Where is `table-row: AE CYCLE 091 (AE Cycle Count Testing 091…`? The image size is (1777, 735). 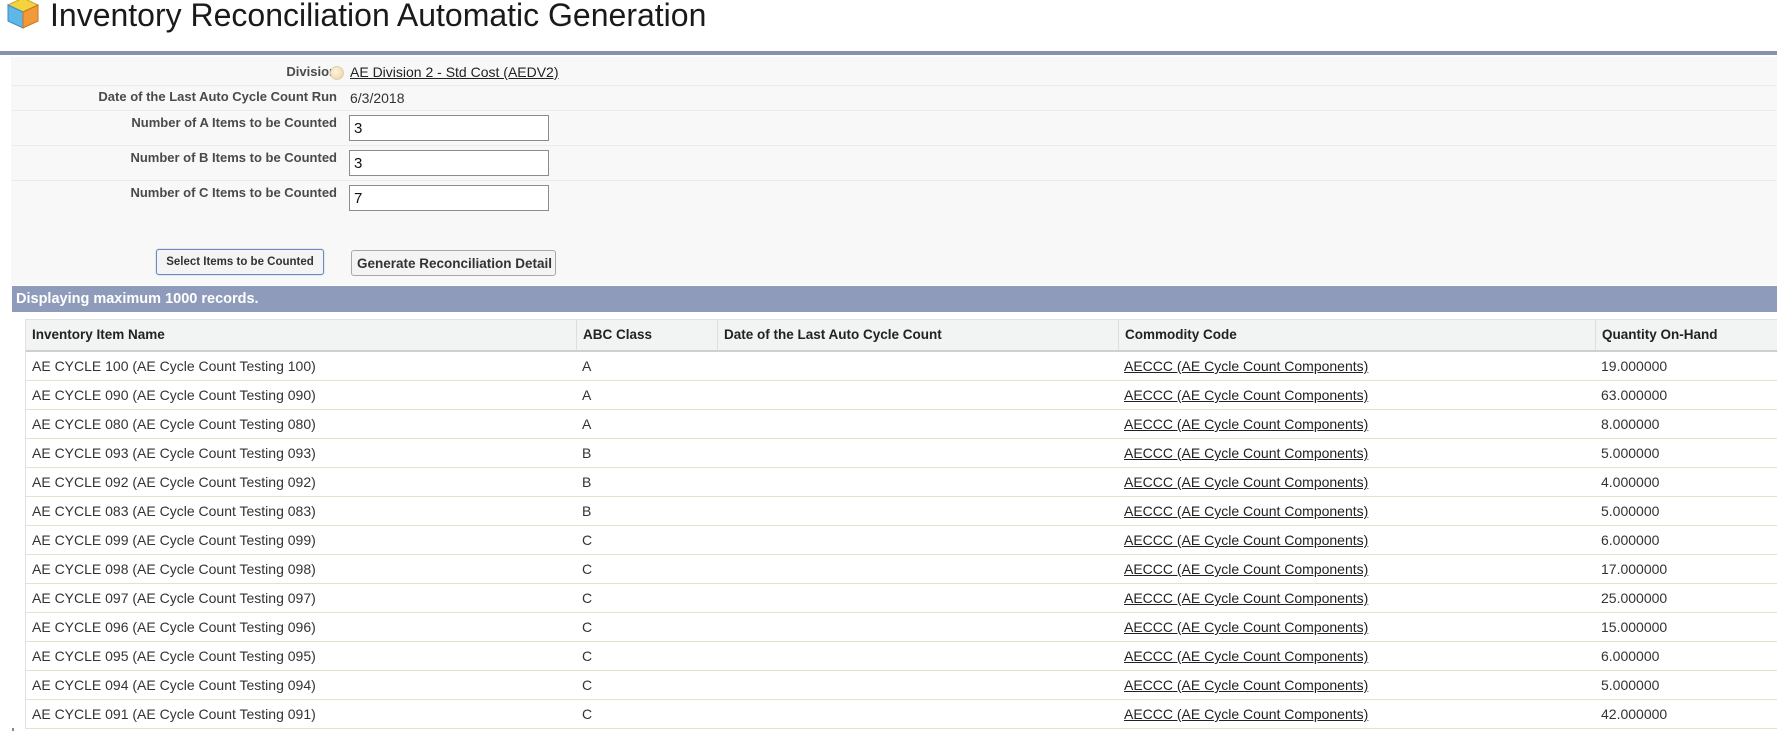
table-row: AE CYCLE 091 (AE Cycle Count Testing 091… is located at coordinates (901, 714).